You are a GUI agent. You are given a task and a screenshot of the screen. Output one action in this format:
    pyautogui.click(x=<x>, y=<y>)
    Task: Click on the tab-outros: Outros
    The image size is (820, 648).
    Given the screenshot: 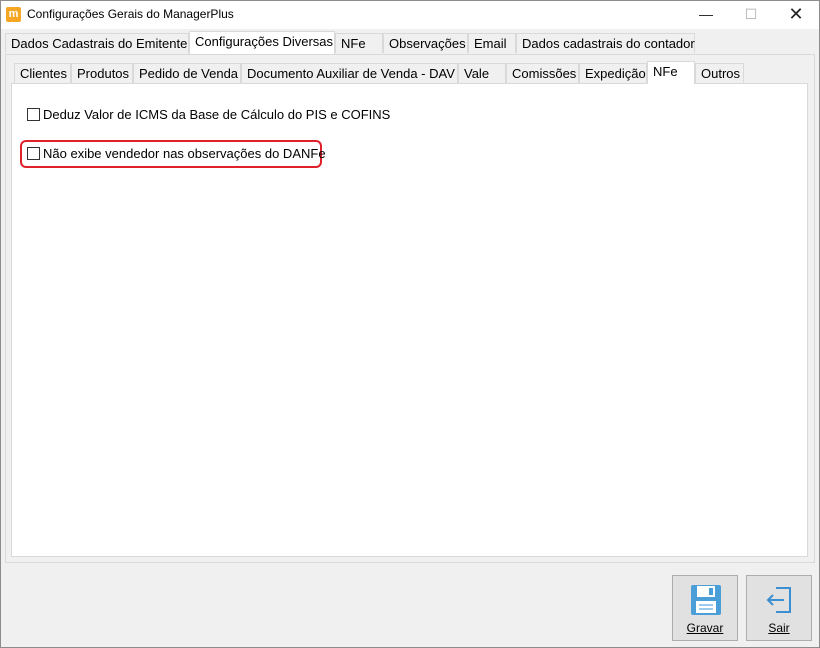 What is the action you would take?
    pyautogui.click(x=719, y=73)
    